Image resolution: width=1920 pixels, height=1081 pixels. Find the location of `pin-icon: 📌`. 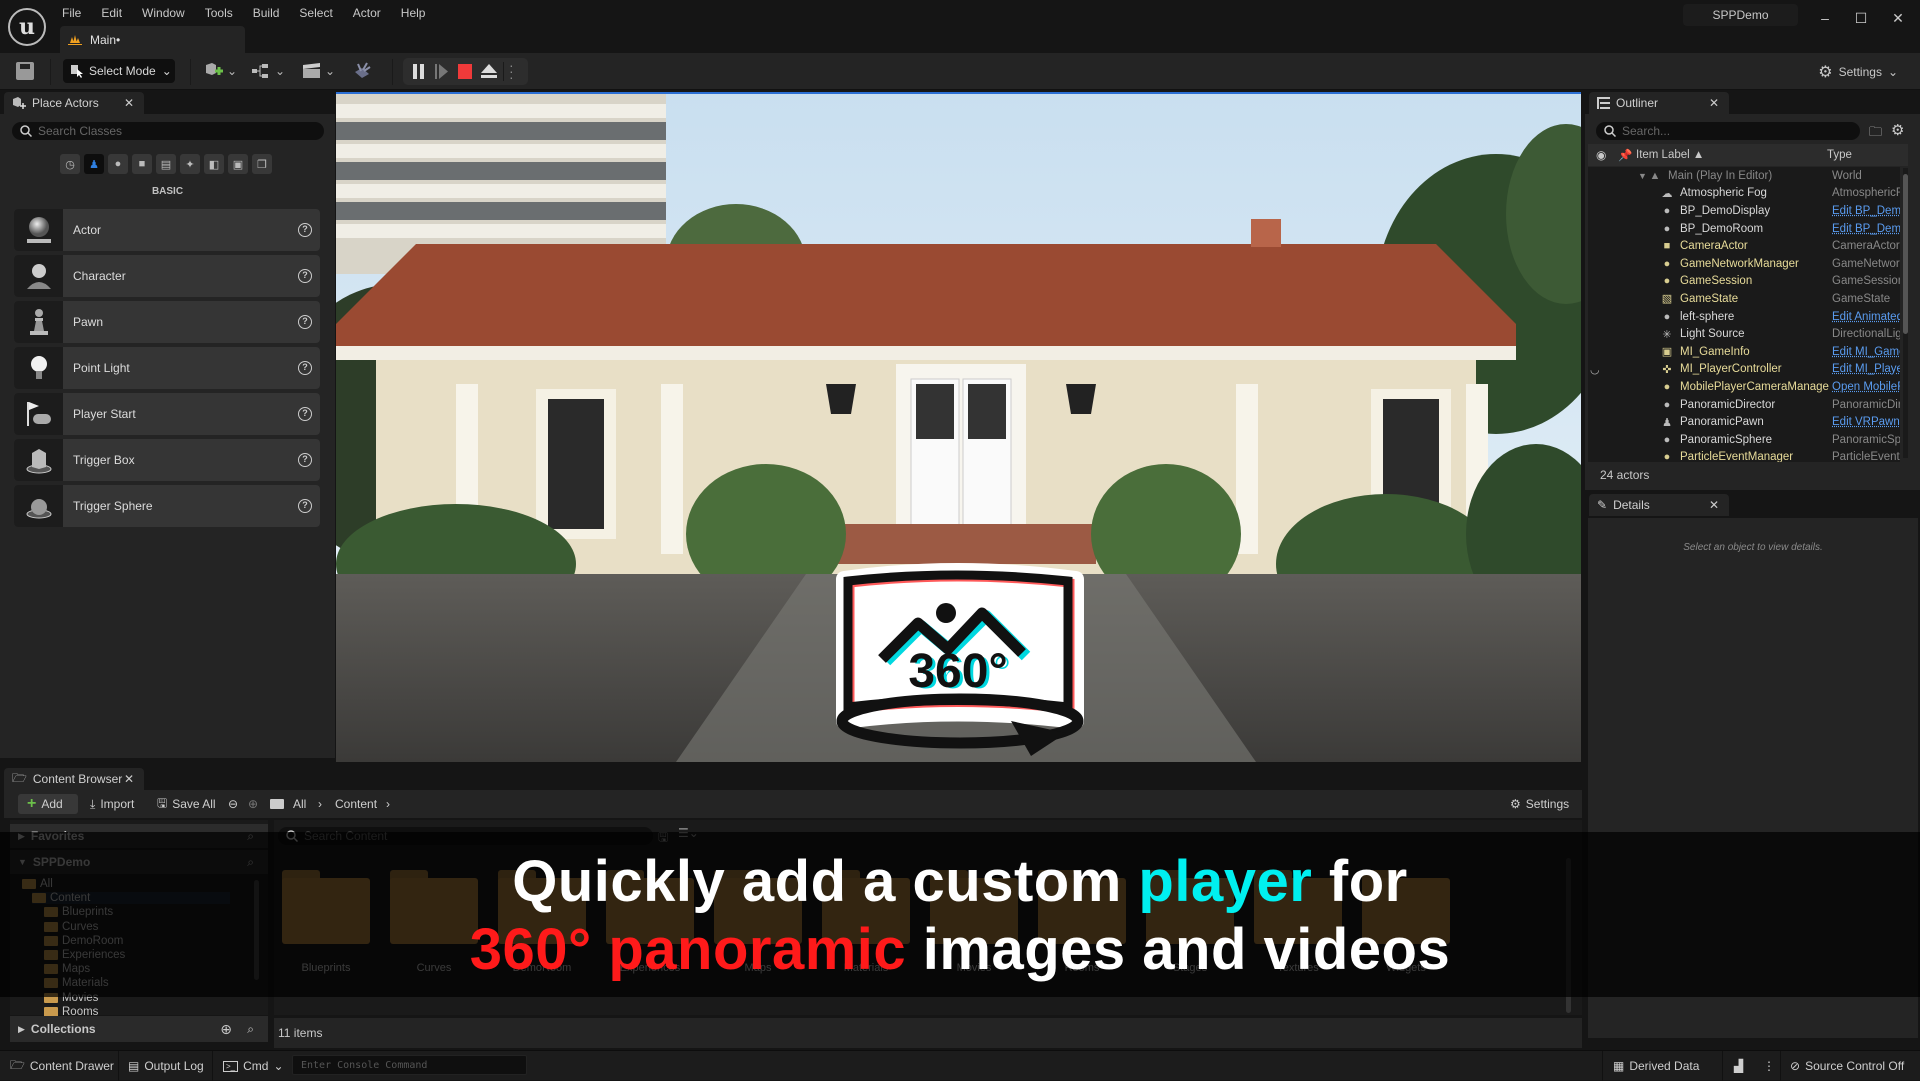

pin-icon: 📌 is located at coordinates (1625, 155).